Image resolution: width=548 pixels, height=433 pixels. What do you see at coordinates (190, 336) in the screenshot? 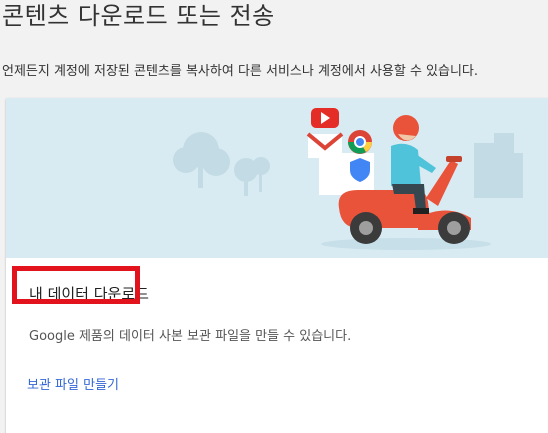
I see `card-description: Google 제품의 데이터 사본 보관 파일을 만들 수 있습니다.` at bounding box center [190, 336].